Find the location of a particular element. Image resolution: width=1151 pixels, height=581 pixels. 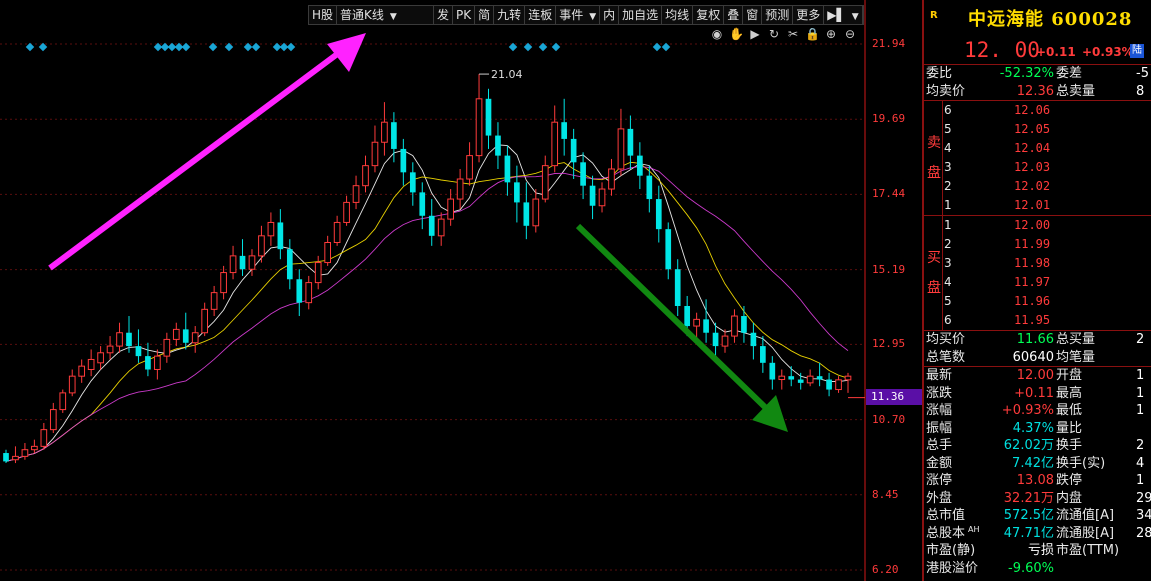

axis-tick-label: 6.20 is located at coordinates (885, 569).